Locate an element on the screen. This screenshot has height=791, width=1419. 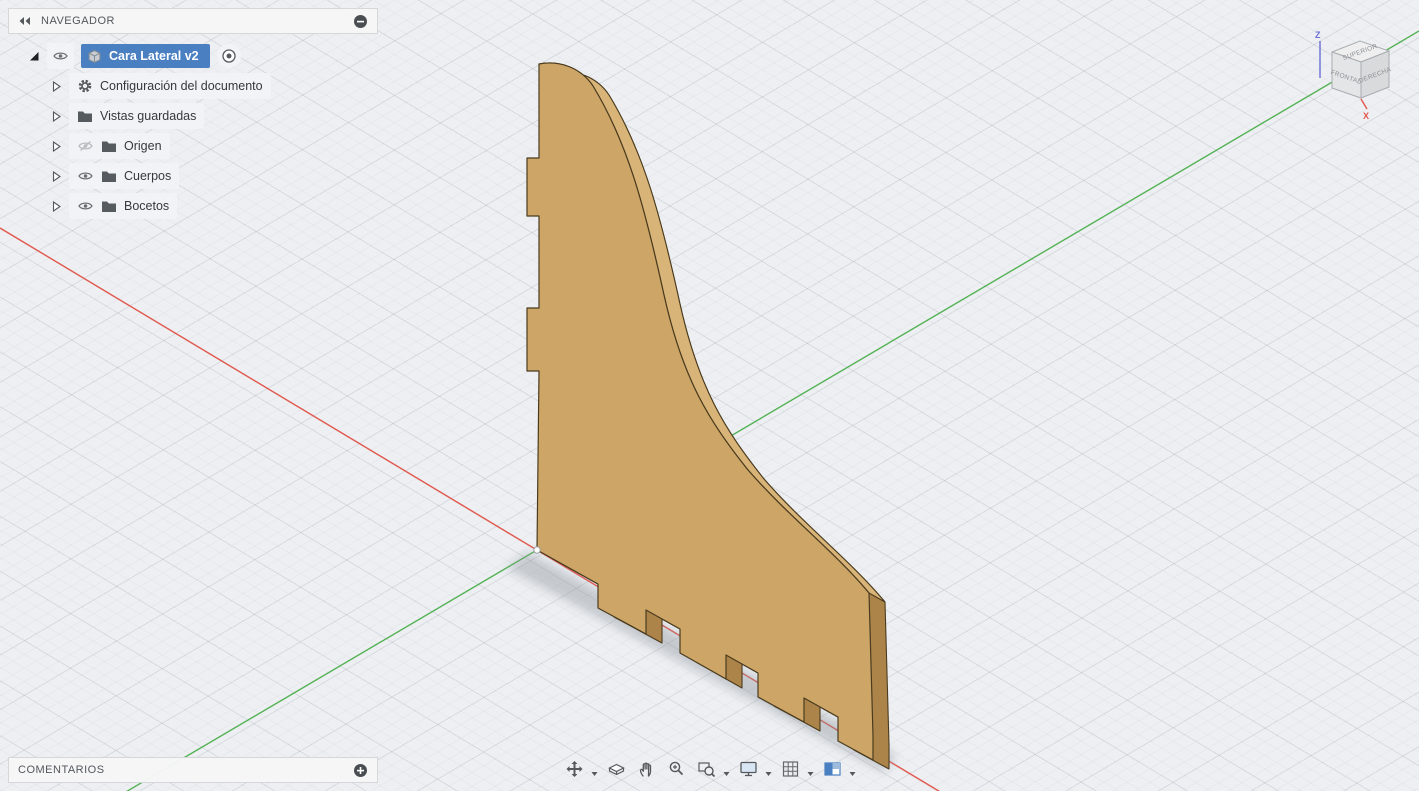
tree-item-label: Origen is located at coordinates (143, 146).